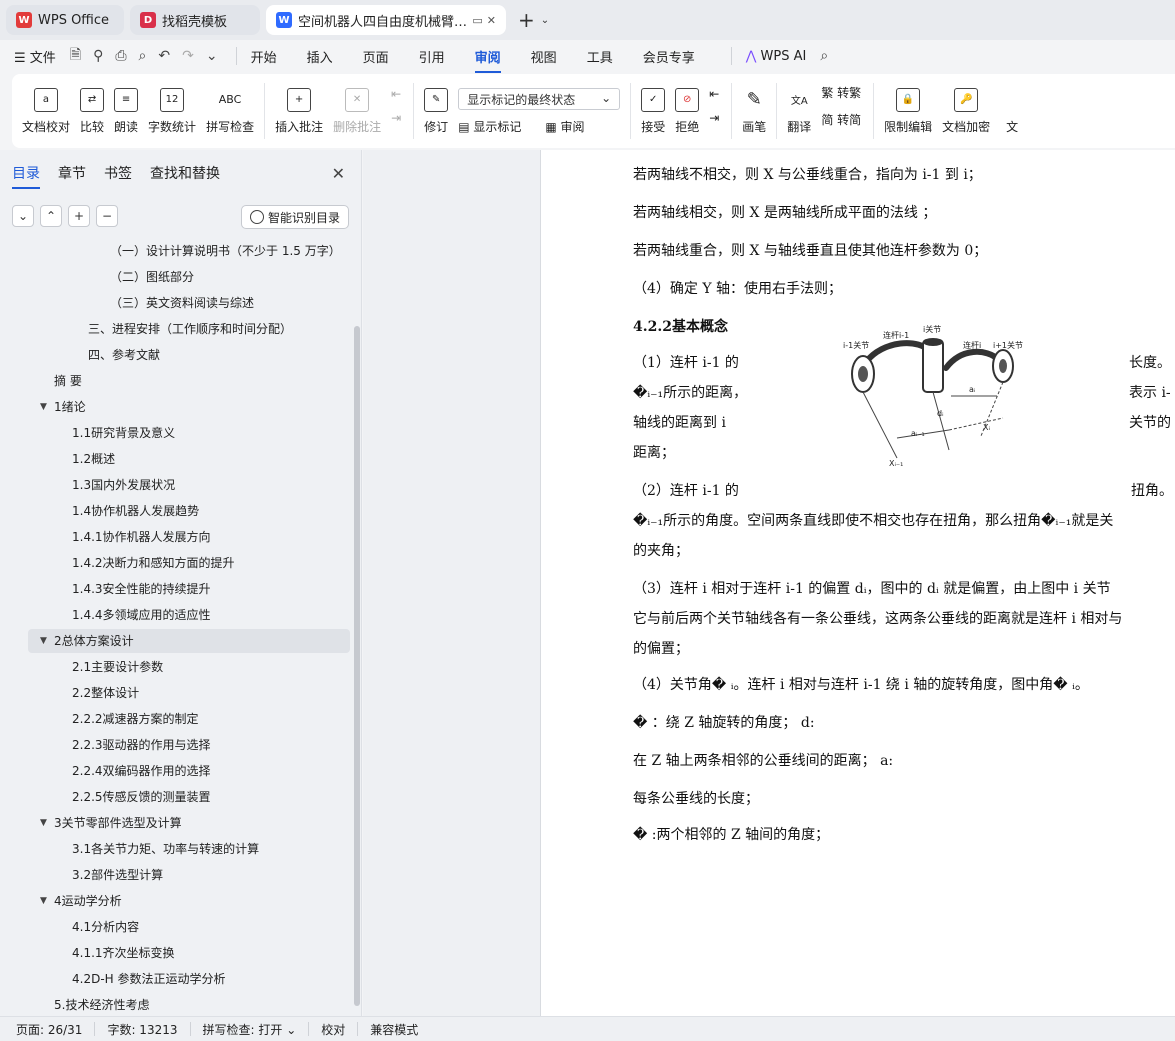 This screenshot has height=1041, width=1175. I want to click on insert-comment-button: + 插入批注, so click(299, 111).